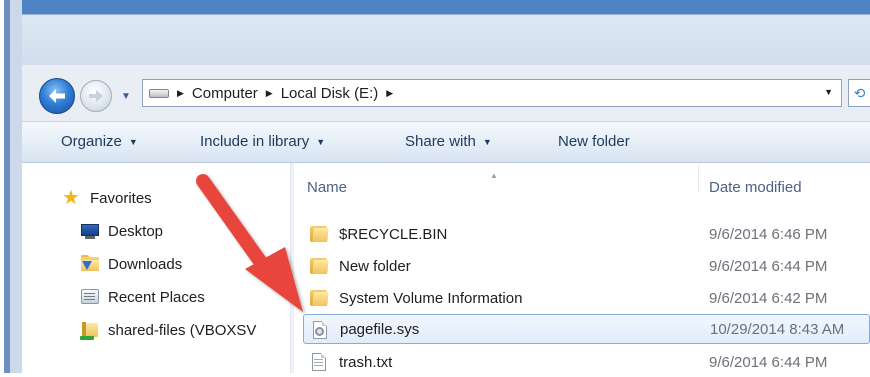 The height and width of the screenshot is (377, 870). I want to click on sidebar-item-label: Desktop, so click(136, 231).